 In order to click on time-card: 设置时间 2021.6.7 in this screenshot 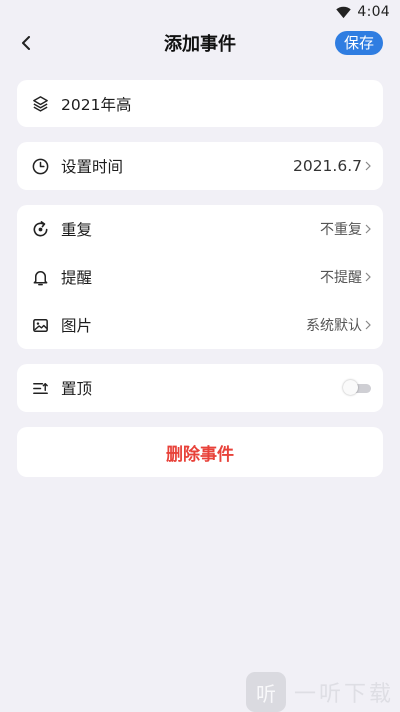, I will do `click(200, 166)`.